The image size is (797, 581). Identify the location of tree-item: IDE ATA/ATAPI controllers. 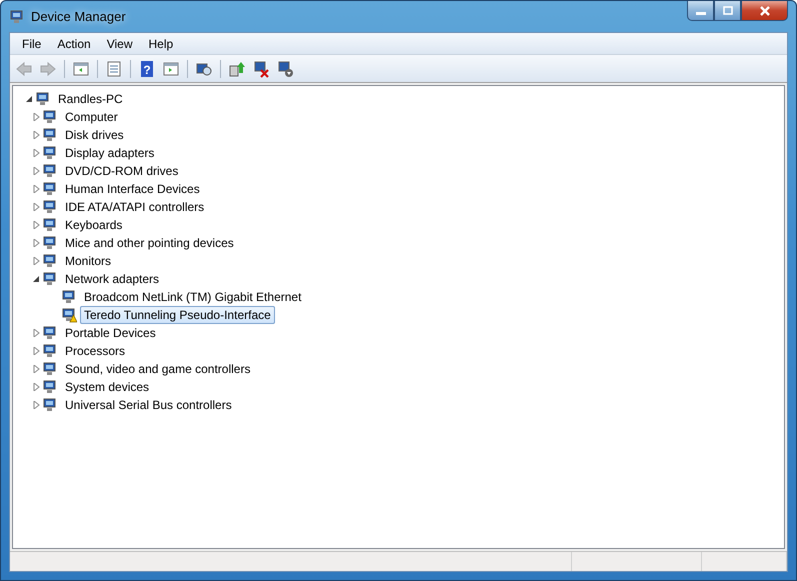
(134, 207).